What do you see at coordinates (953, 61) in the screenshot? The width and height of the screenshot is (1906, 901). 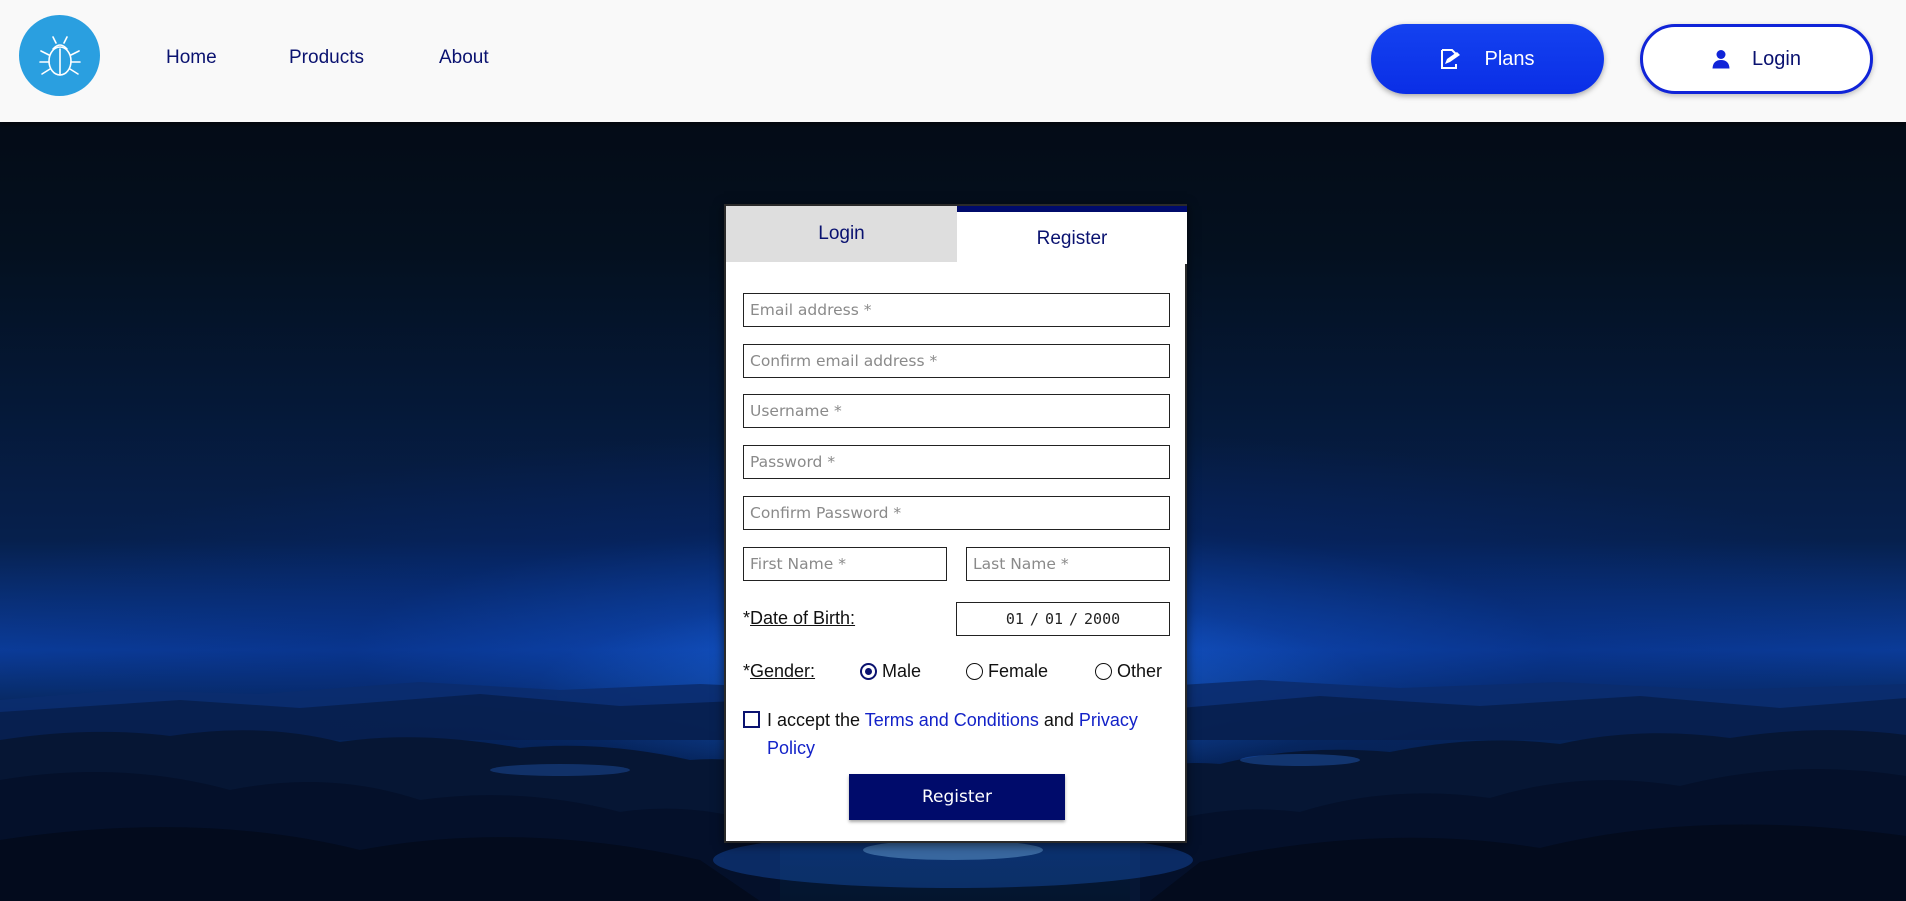 I see `site-header: Home Products About Plans Login` at bounding box center [953, 61].